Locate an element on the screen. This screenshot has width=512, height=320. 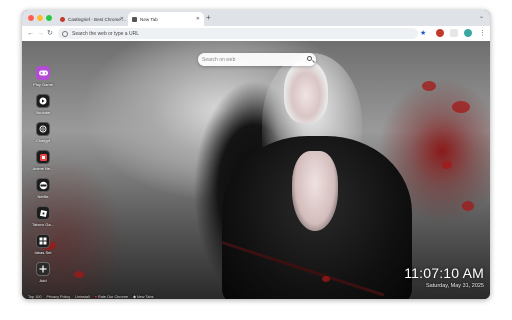
shortcut-label: Add is located at coordinates (43, 280).